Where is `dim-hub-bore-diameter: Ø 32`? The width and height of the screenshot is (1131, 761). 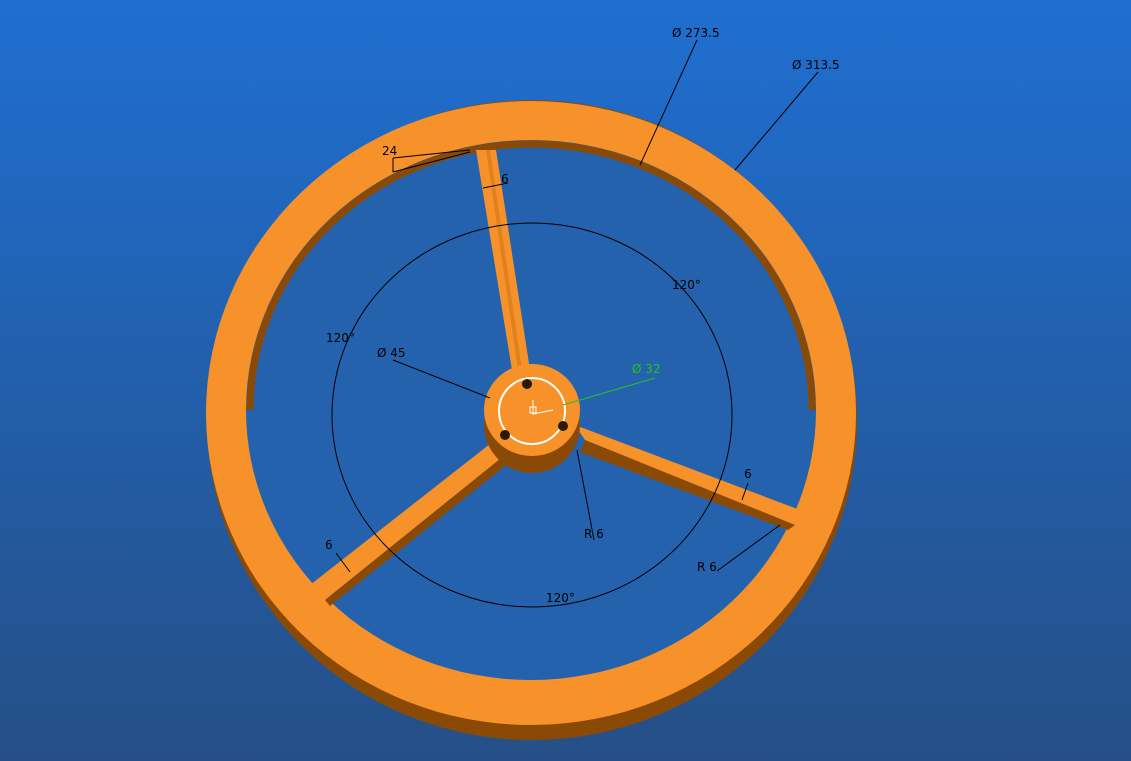
dim-hub-bore-diameter: Ø 32 is located at coordinates (646, 369).